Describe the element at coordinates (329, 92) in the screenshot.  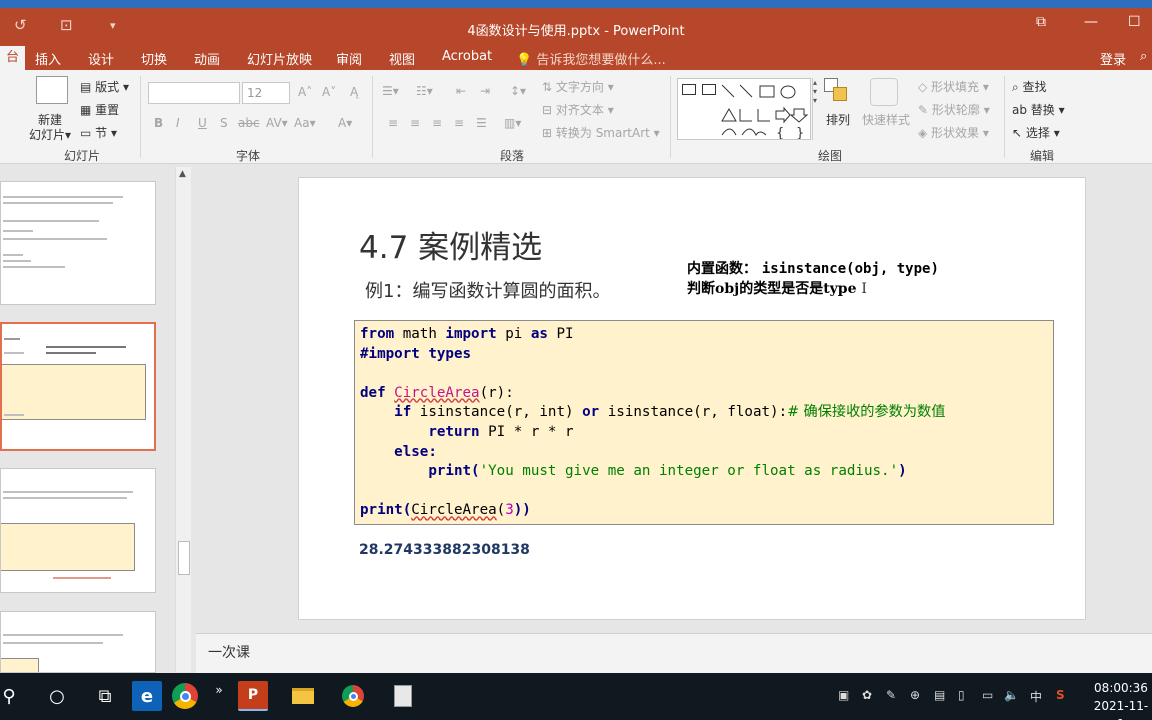
I see `shrink-font-icon: A˅` at that location.